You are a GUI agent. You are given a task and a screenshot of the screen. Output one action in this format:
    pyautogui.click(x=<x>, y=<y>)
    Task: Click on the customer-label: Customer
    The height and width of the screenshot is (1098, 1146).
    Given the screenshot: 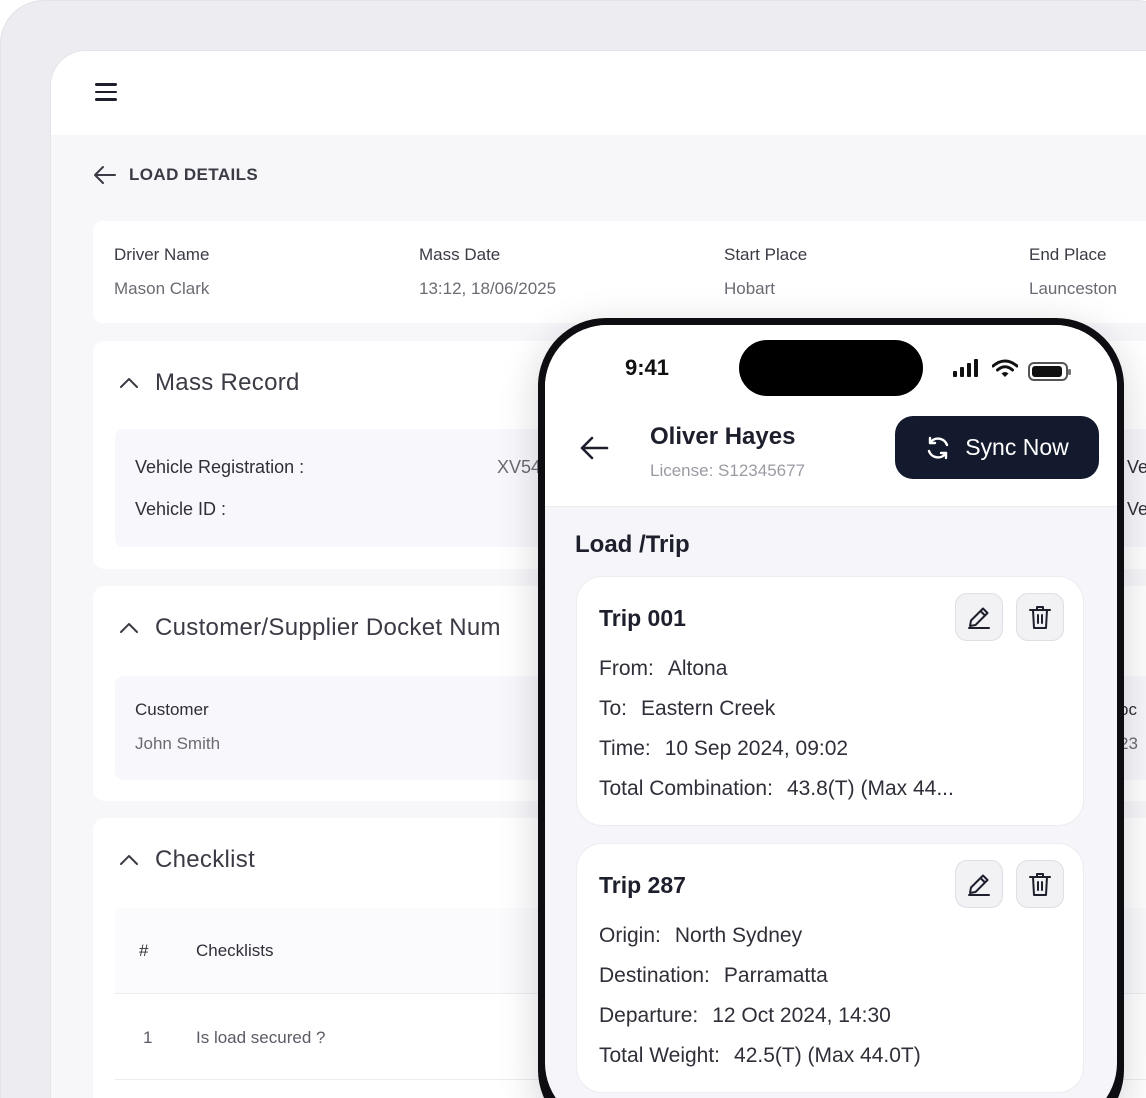 What is the action you would take?
    pyautogui.click(x=172, y=709)
    